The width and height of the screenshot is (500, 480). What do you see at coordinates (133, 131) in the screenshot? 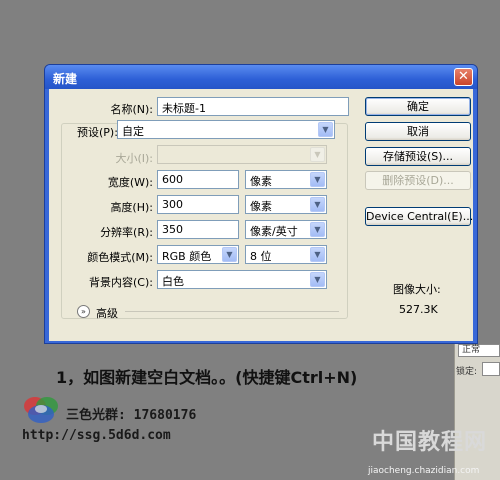
I see `preset-value: 自定` at bounding box center [133, 131].